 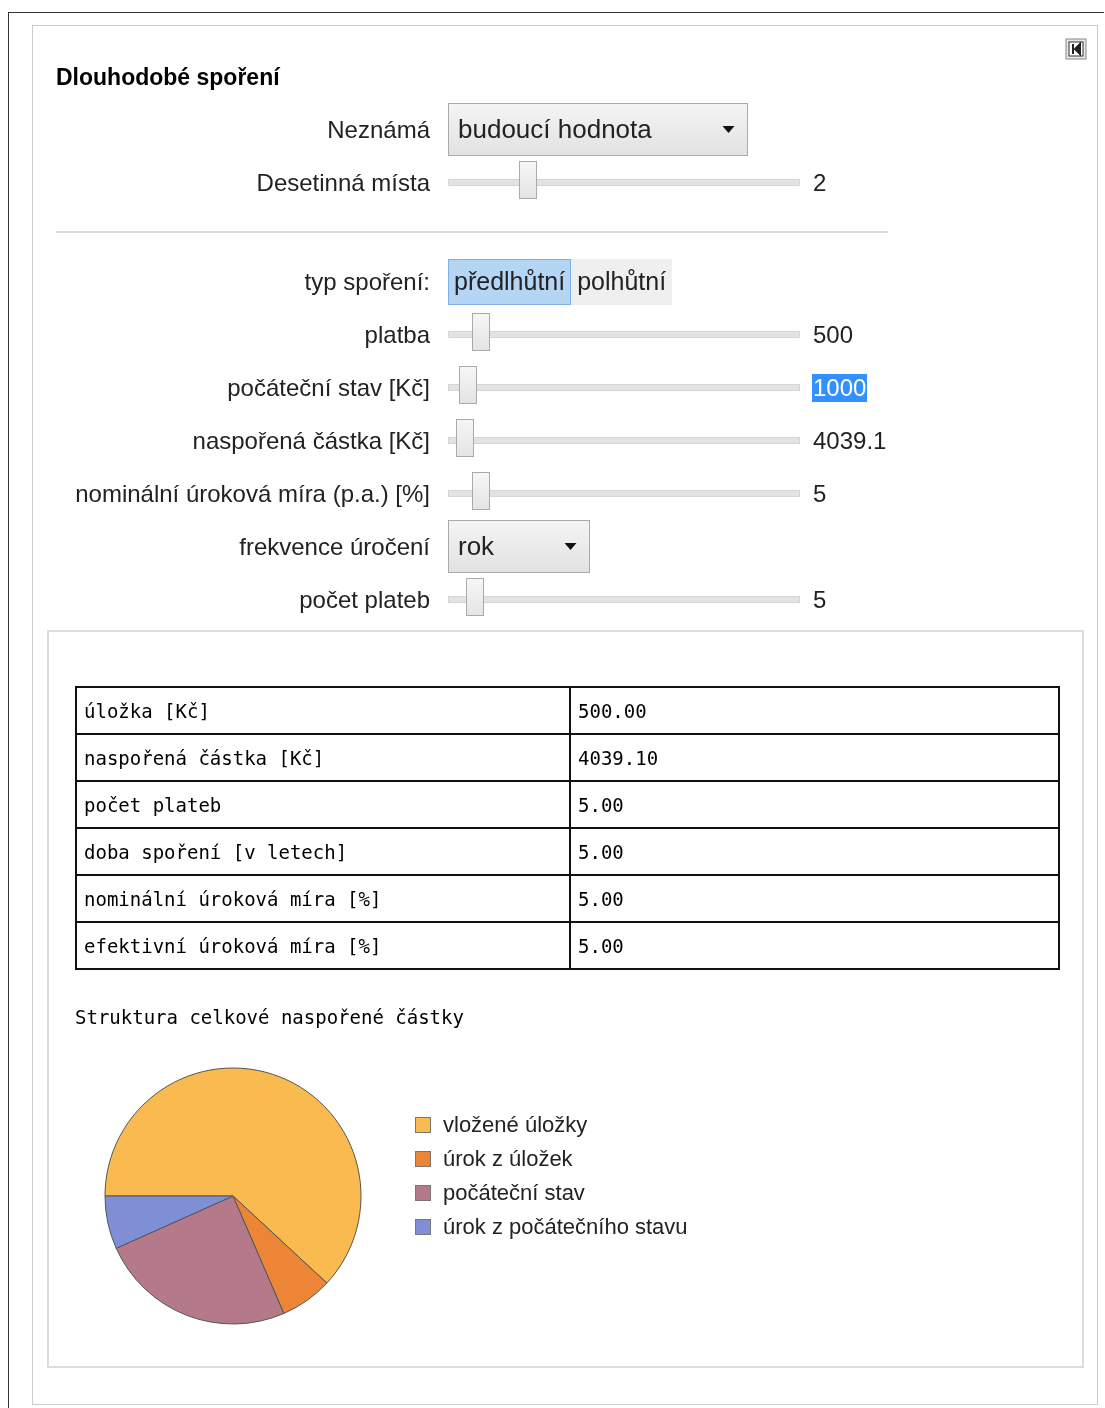 I want to click on control-label: naspořená částka [Kč], so click(x=310, y=440).